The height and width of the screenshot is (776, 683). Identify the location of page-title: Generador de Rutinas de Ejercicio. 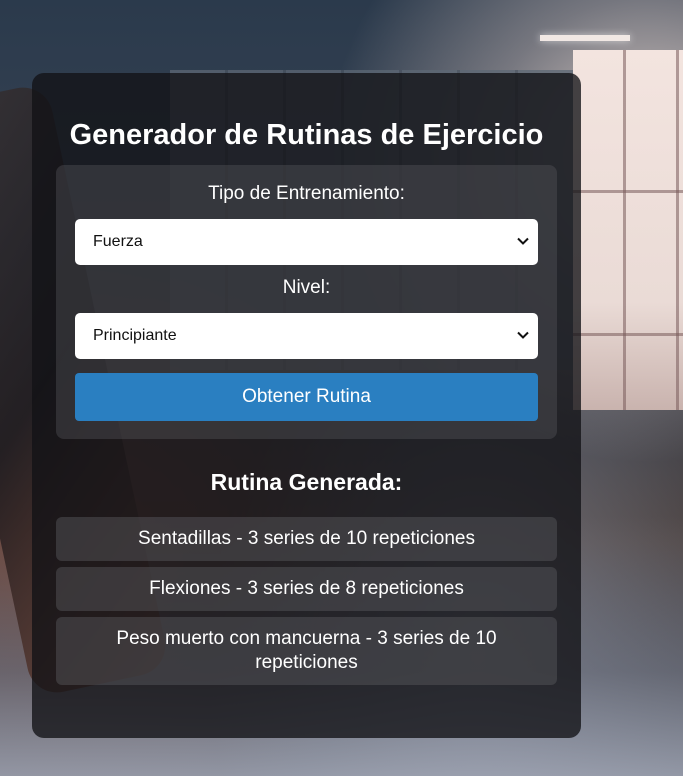
(306, 135).